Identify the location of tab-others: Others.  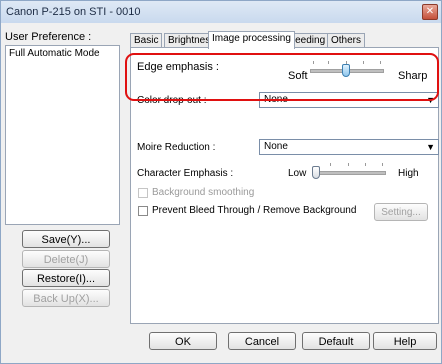
(346, 40).